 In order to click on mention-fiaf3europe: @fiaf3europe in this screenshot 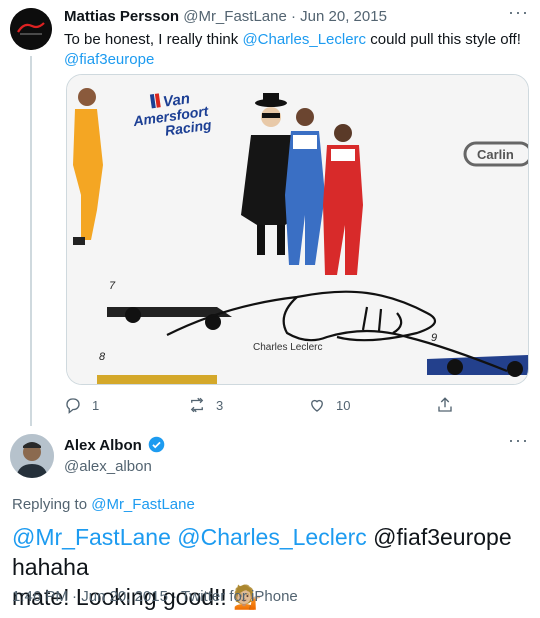, I will do `click(109, 59)`.